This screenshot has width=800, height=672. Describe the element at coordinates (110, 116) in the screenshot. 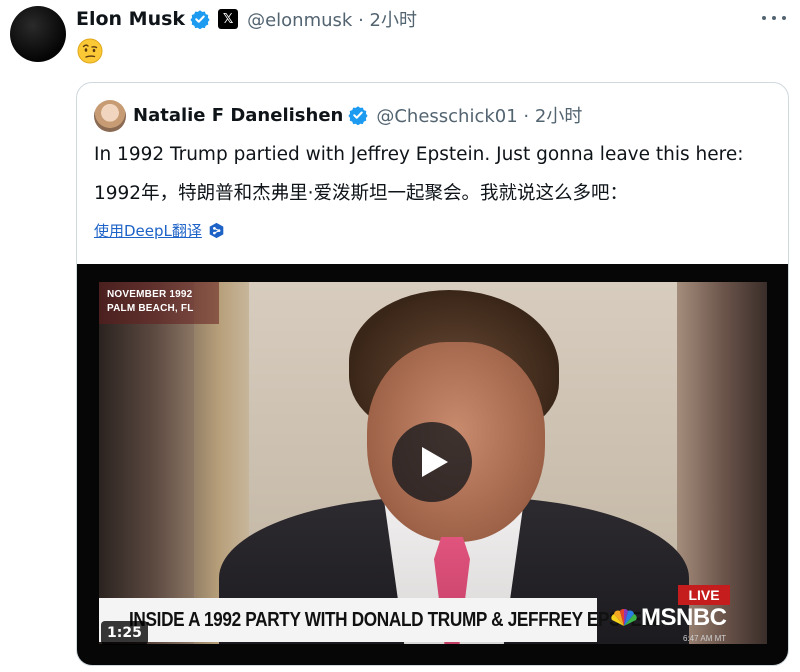

I see `quoted-author-avatar` at that location.